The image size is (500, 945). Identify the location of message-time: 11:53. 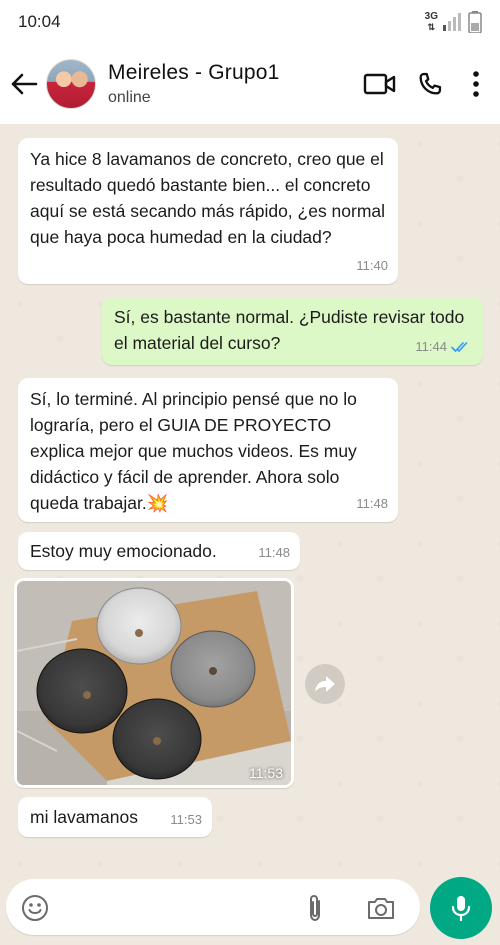
(186, 819).